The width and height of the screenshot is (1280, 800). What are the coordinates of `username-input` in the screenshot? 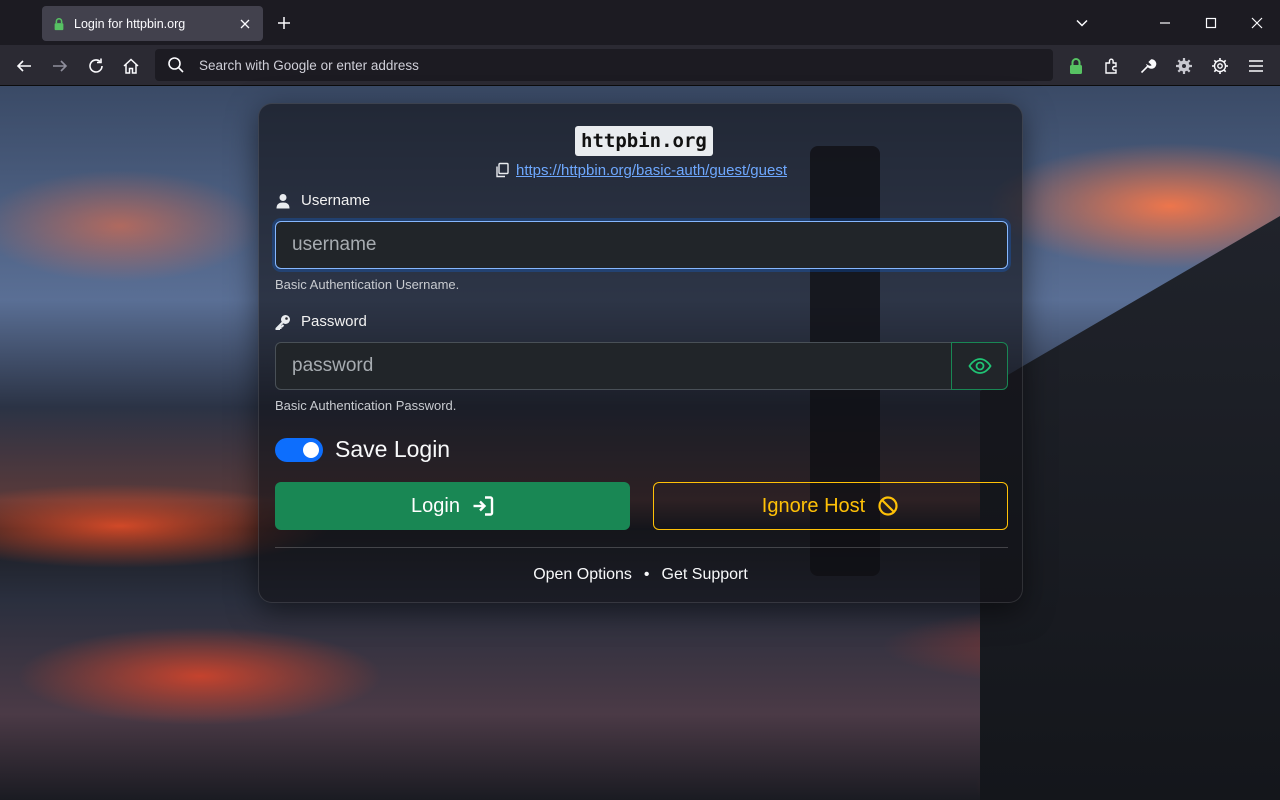 It's located at (641, 245).